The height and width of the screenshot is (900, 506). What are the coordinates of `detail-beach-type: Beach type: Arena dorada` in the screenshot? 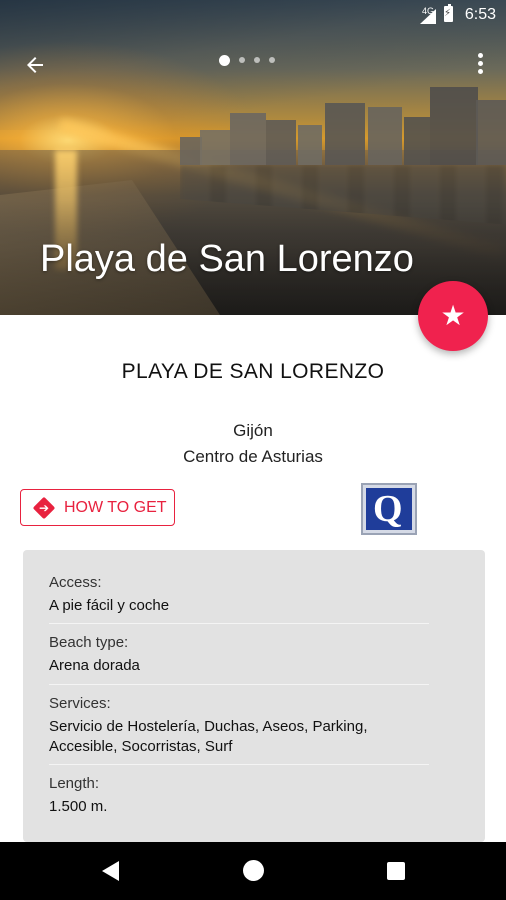 It's located at (239, 655).